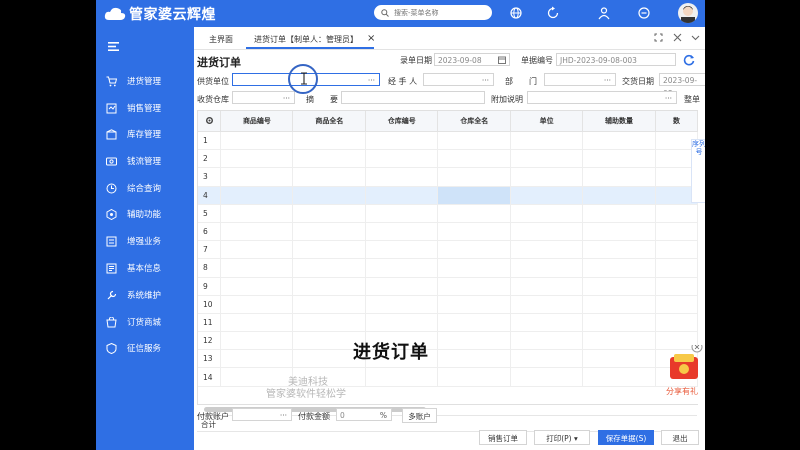 The image size is (800, 450). I want to click on sidebar-item-mall: 订货商城, so click(133, 322).